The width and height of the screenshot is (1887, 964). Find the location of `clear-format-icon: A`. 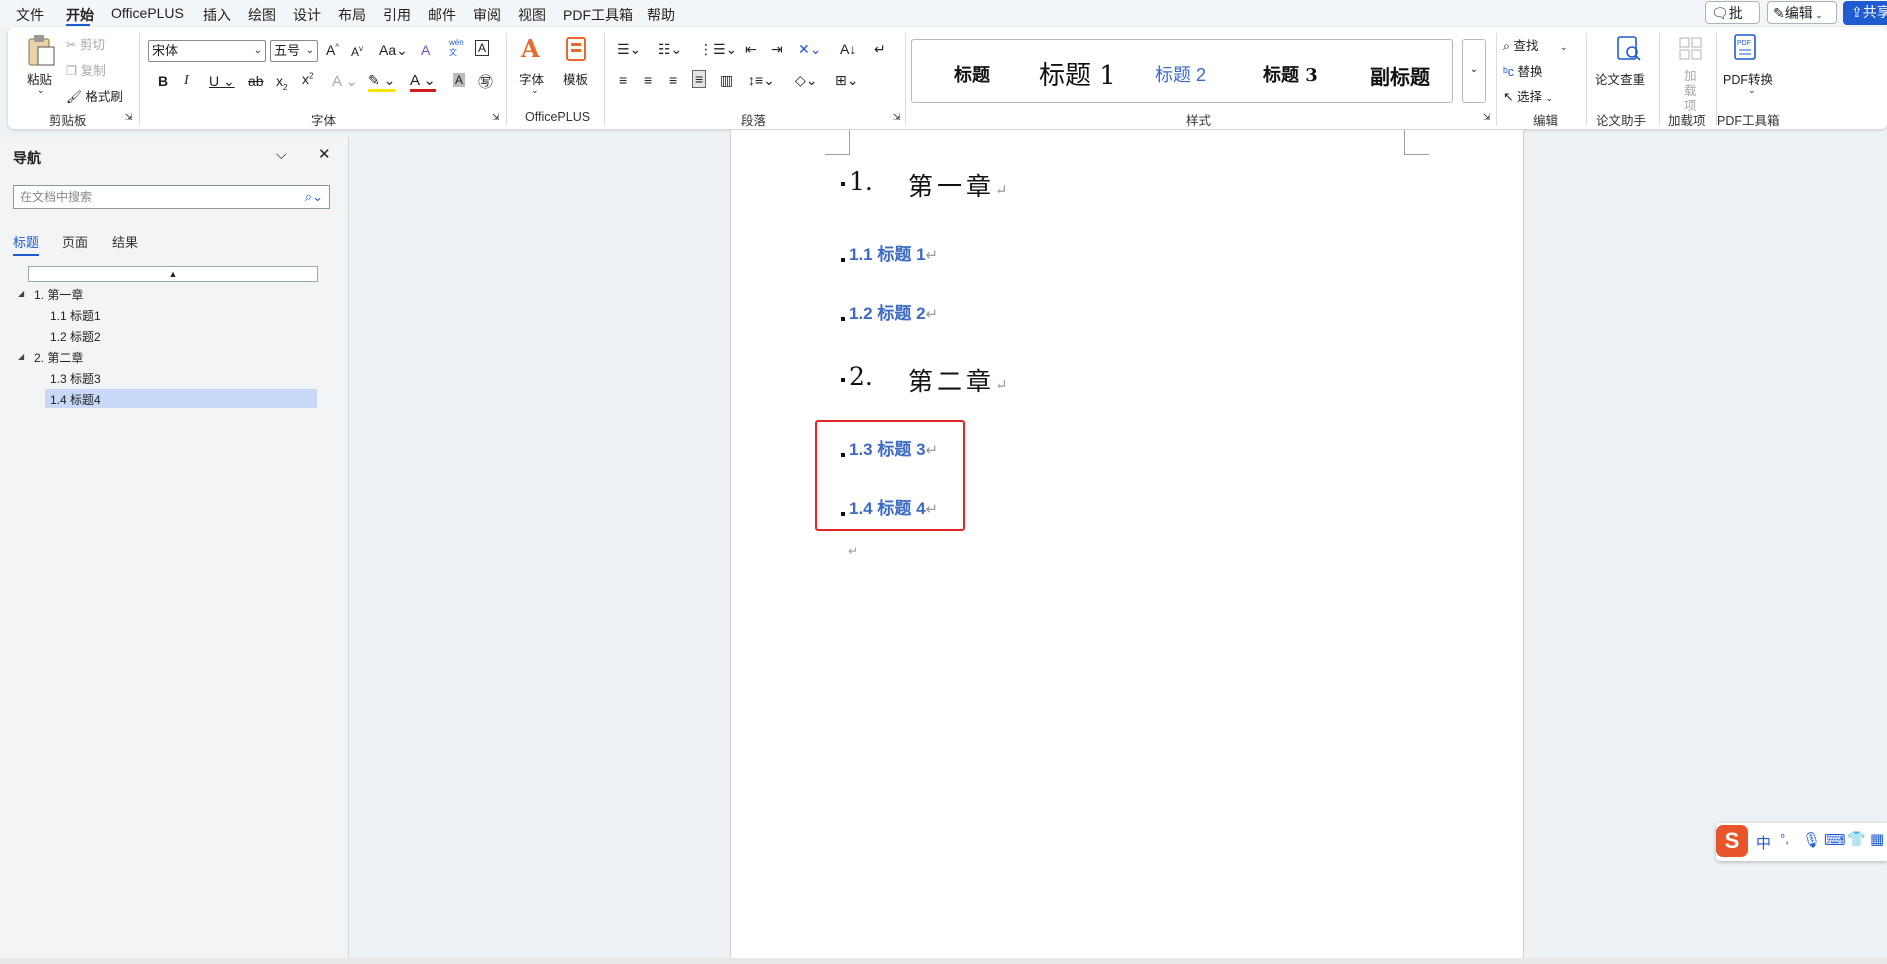

clear-format-icon: A is located at coordinates (425, 50).